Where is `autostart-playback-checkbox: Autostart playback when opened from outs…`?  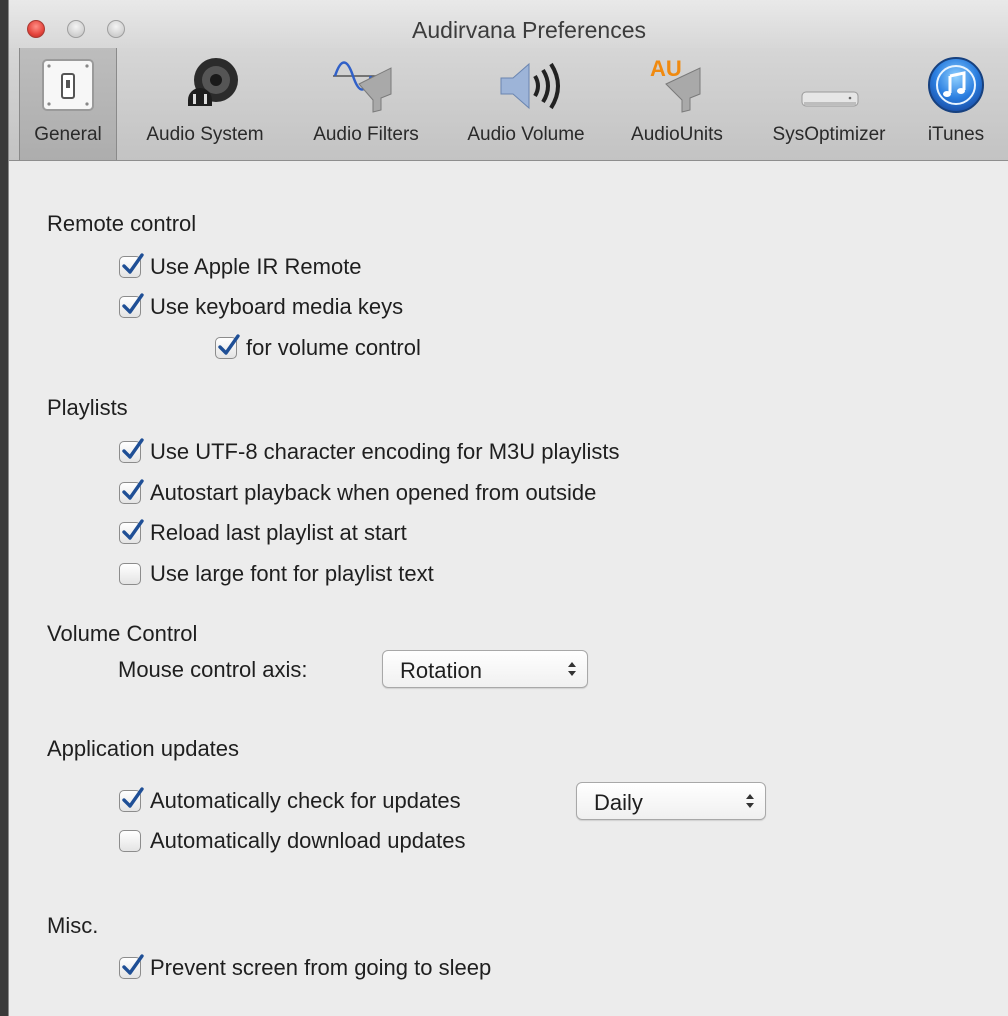
autostart-playback-checkbox: Autostart playback when opened from outs… is located at coordinates (357, 493).